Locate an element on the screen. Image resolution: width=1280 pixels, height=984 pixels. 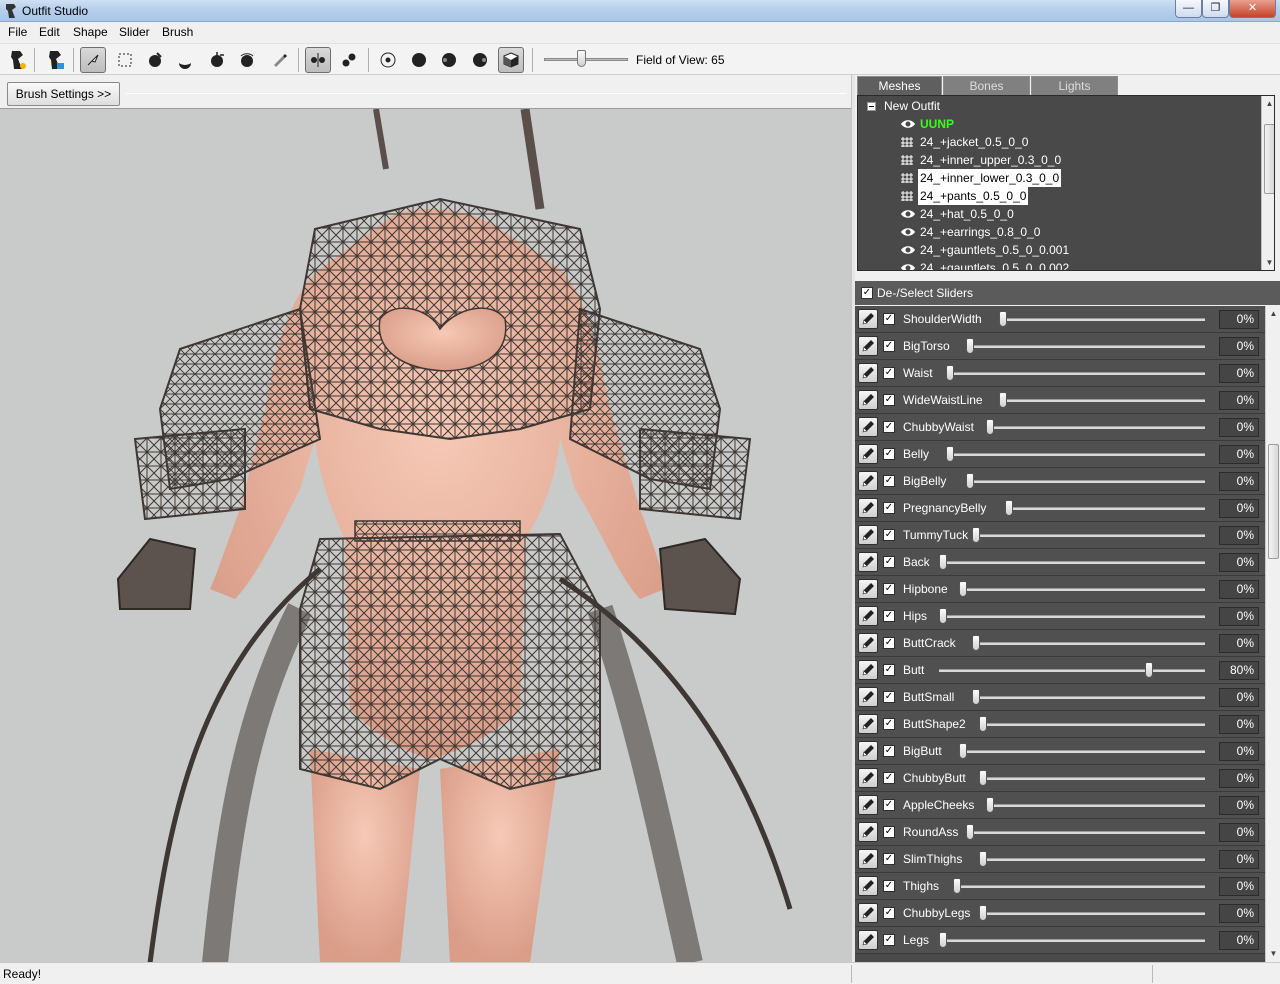
menu-slider: Slider is located at coordinates (134, 32).